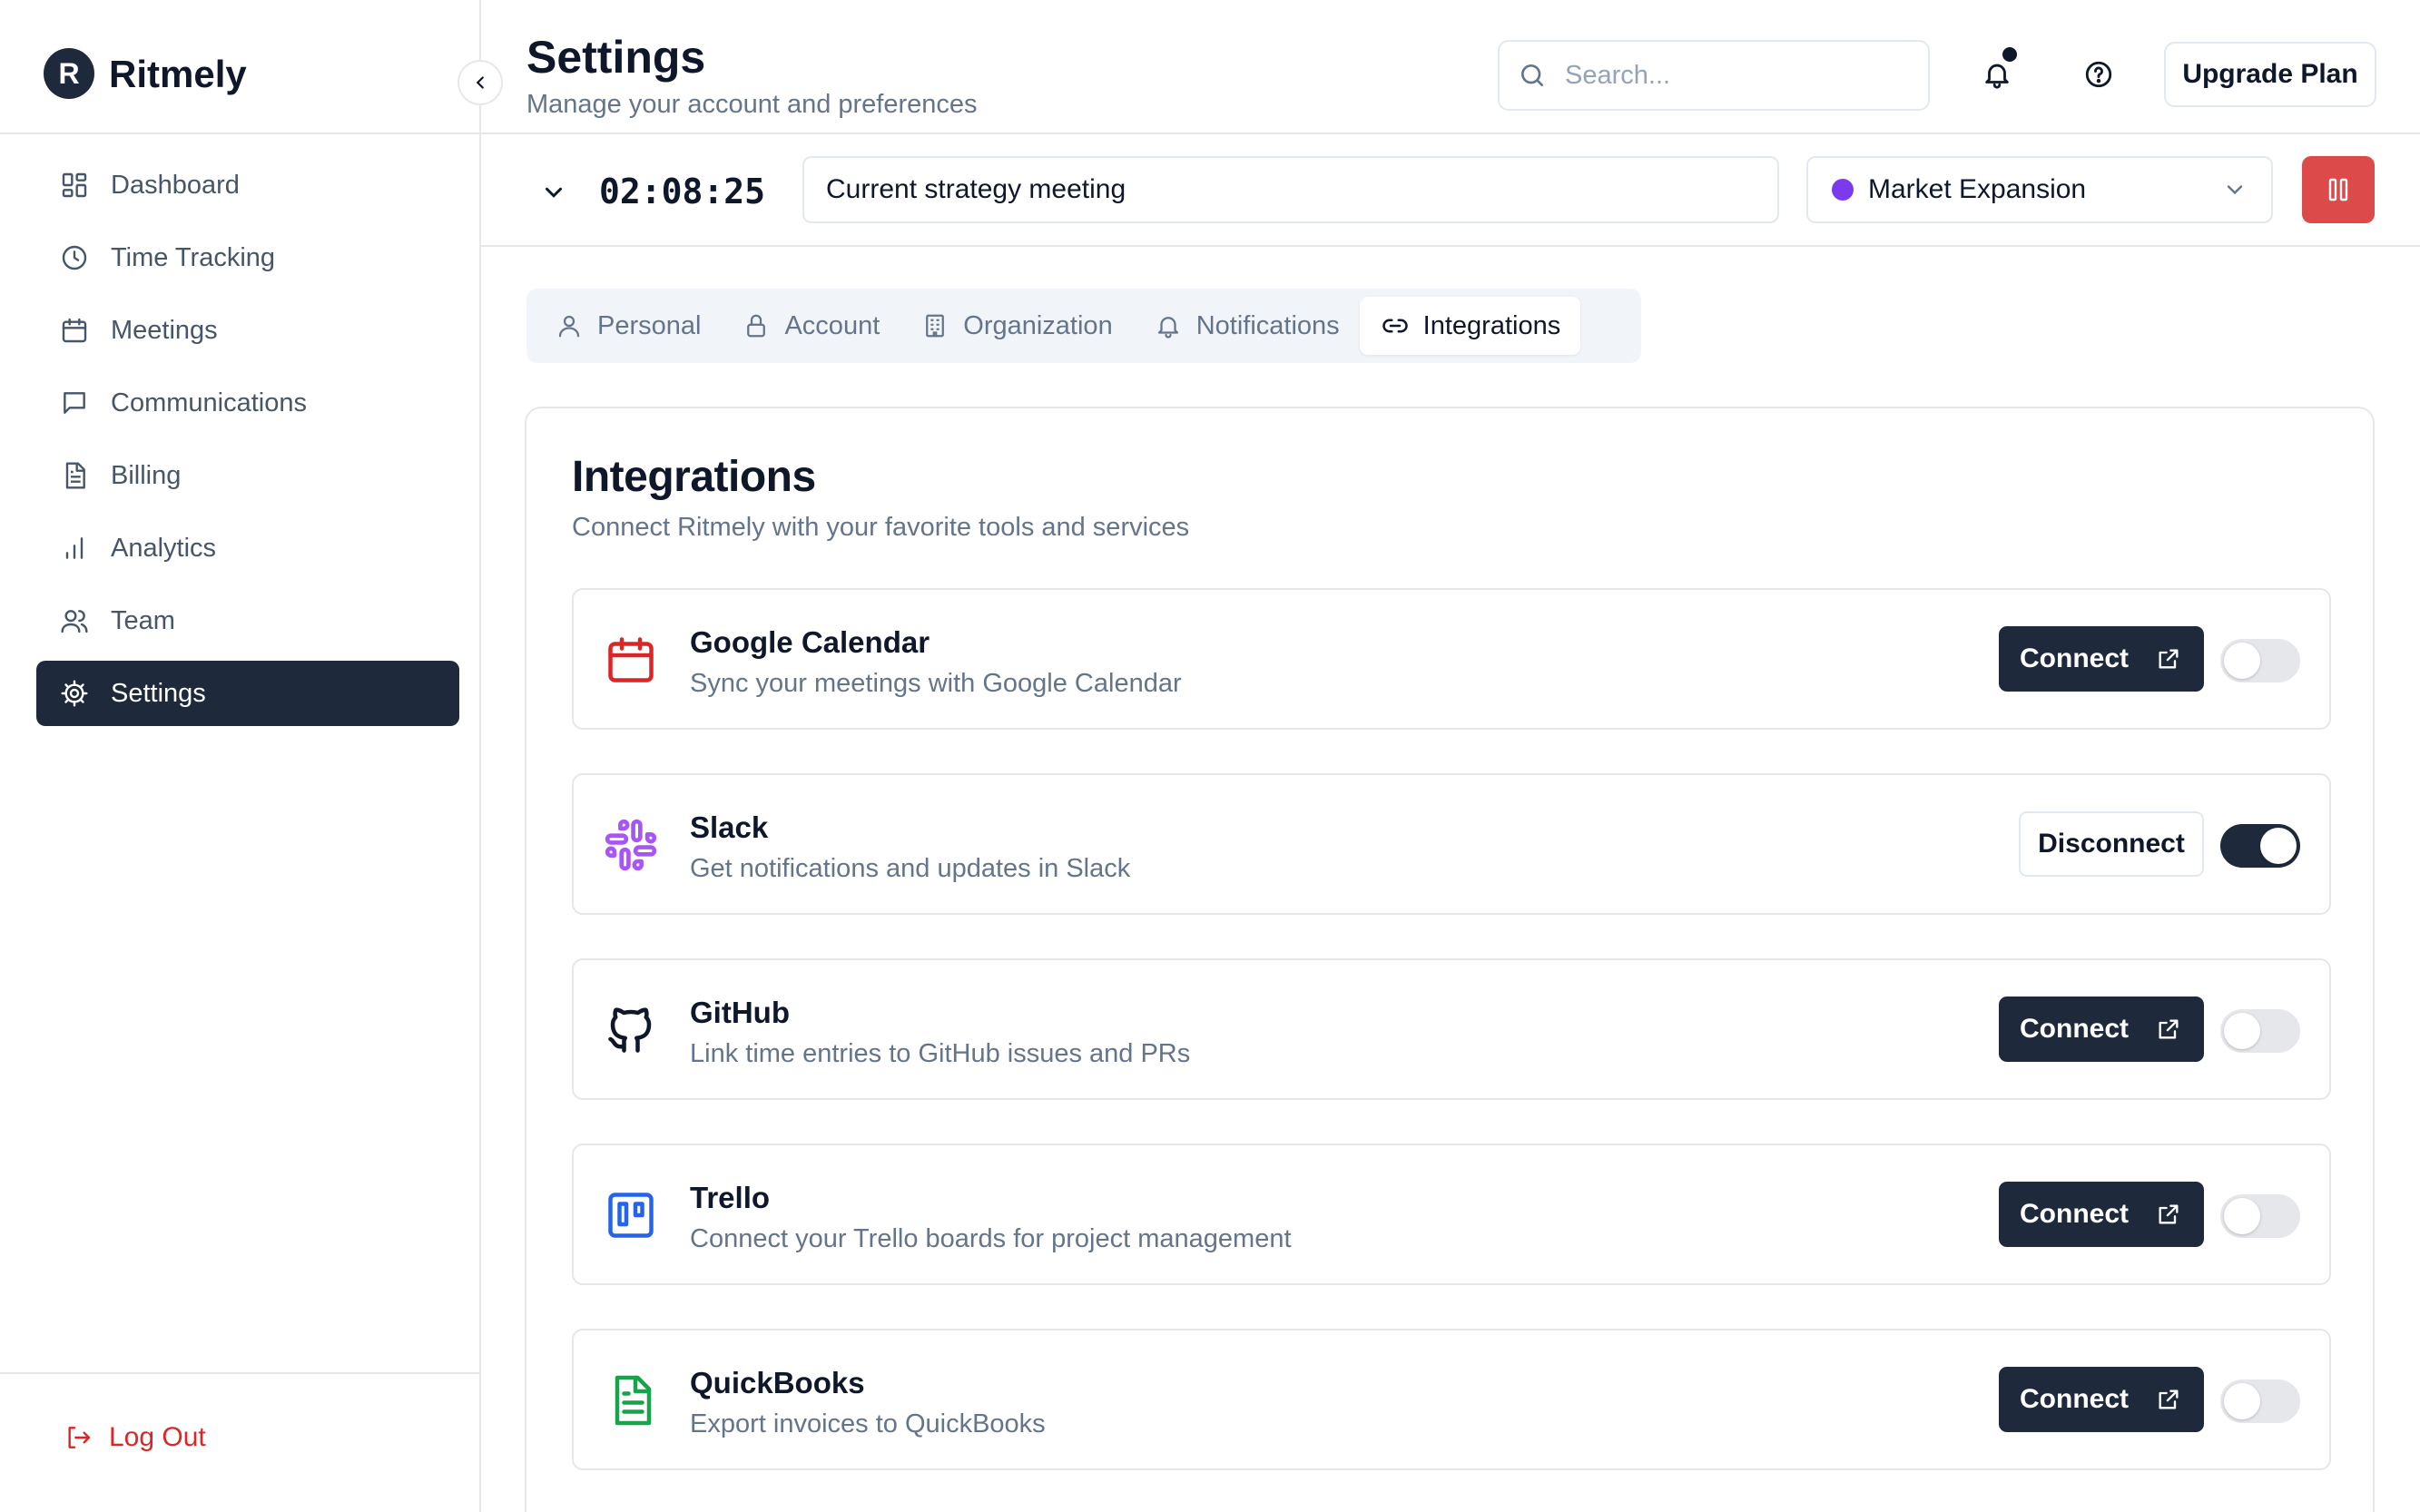 Image resolution: width=2420 pixels, height=1512 pixels. I want to click on tab-notifications: Notifications, so click(1246, 326).